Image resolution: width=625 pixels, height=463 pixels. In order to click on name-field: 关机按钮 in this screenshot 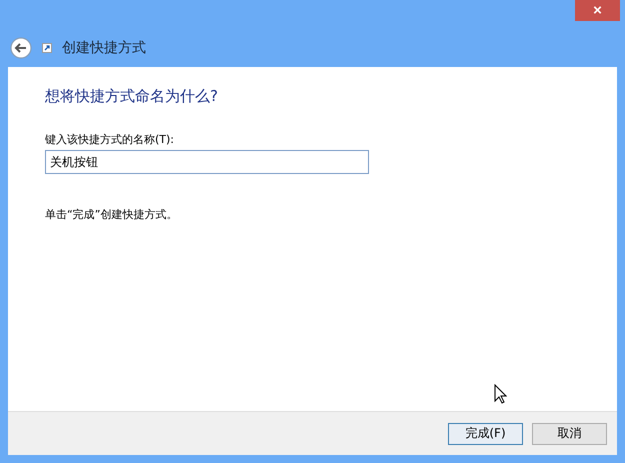, I will do `click(207, 162)`.